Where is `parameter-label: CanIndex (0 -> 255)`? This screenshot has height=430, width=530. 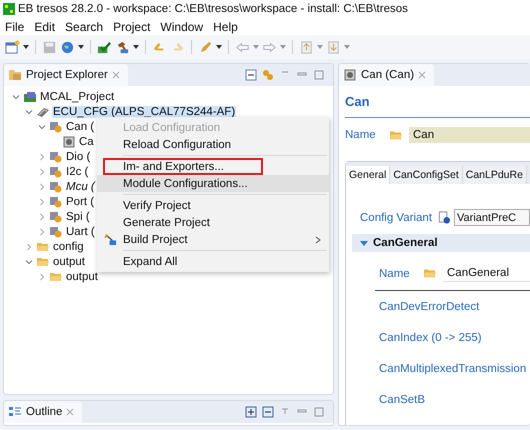
parameter-label: CanIndex (0 -> 255) is located at coordinates (431, 338).